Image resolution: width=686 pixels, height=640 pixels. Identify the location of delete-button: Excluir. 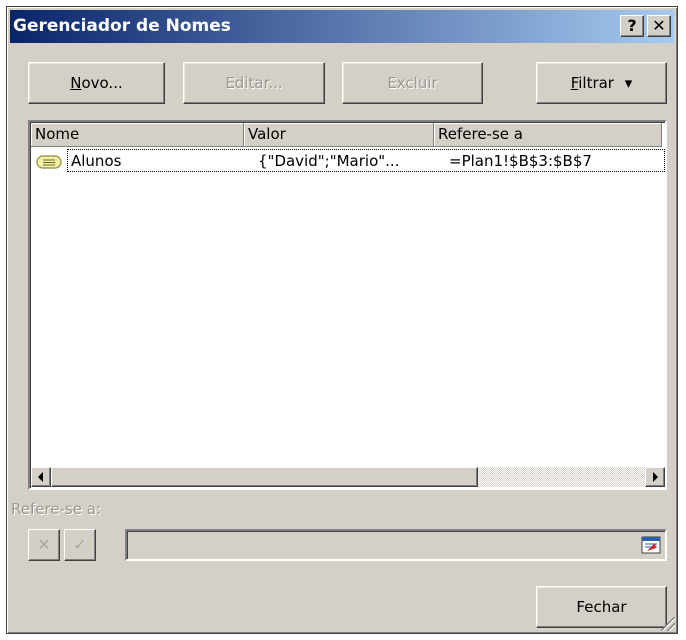
(412, 83).